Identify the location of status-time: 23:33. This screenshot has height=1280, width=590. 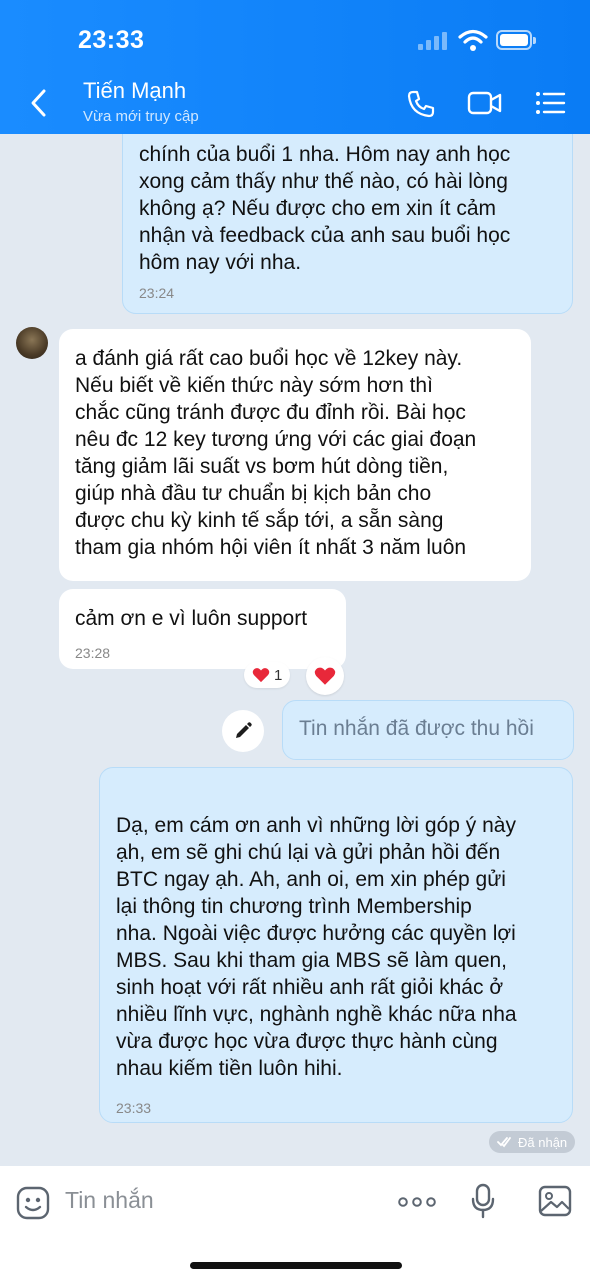
(111, 40).